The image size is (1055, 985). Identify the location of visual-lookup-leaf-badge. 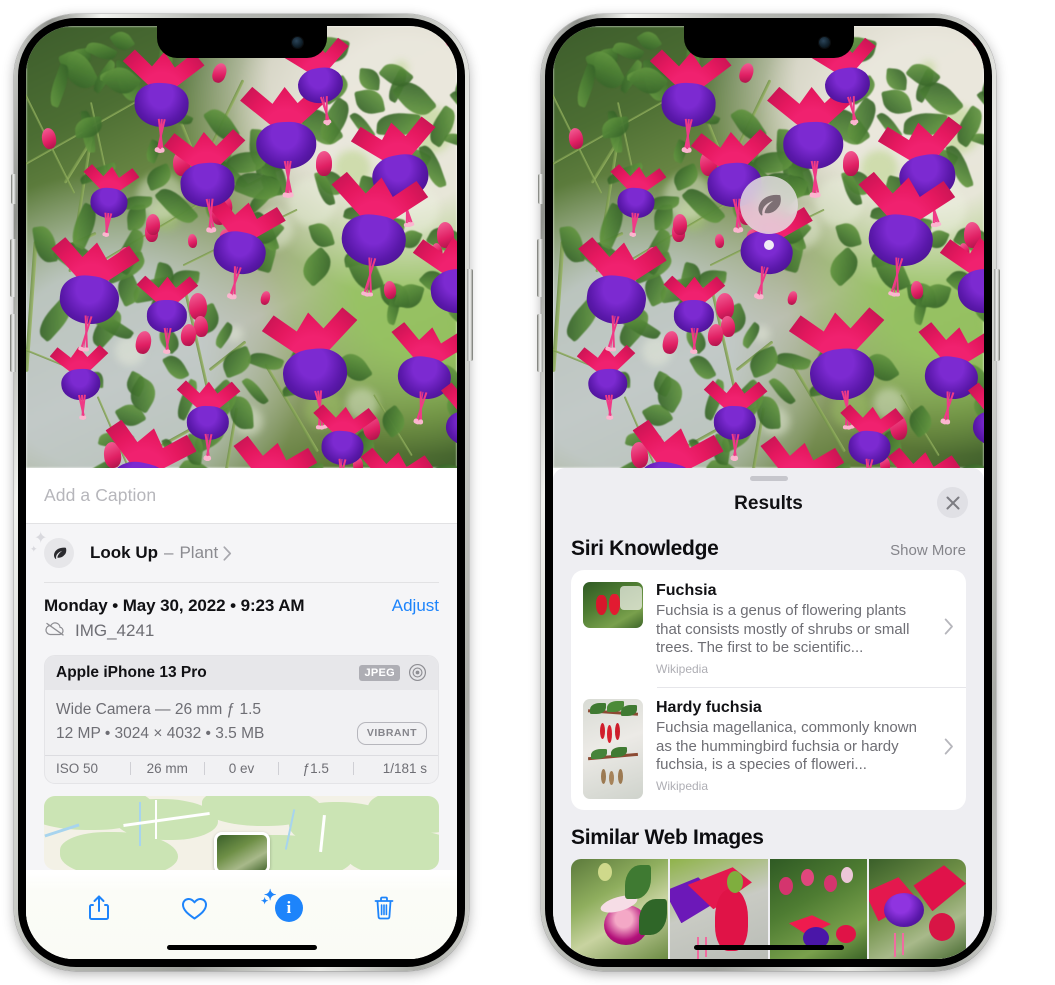
(768, 213).